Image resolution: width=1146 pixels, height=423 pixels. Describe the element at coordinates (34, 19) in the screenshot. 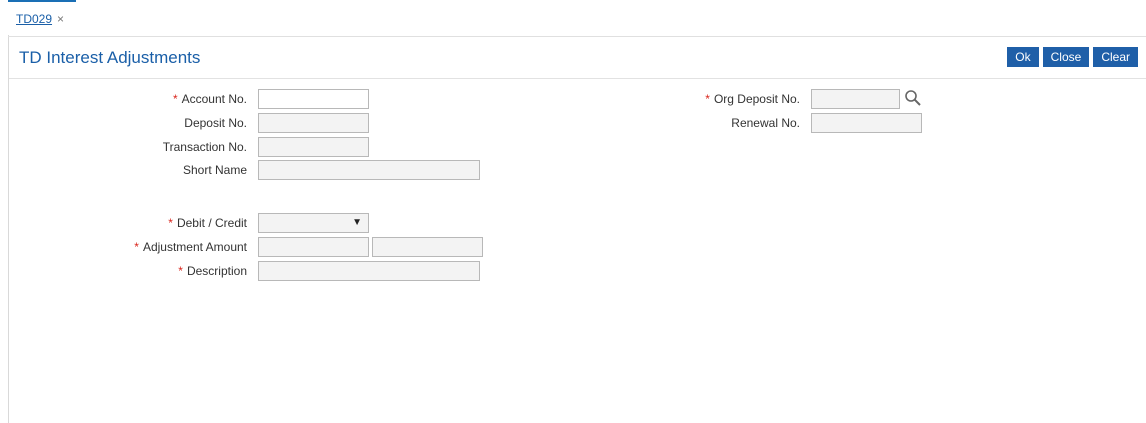

I see `tab-label: TD029` at that location.